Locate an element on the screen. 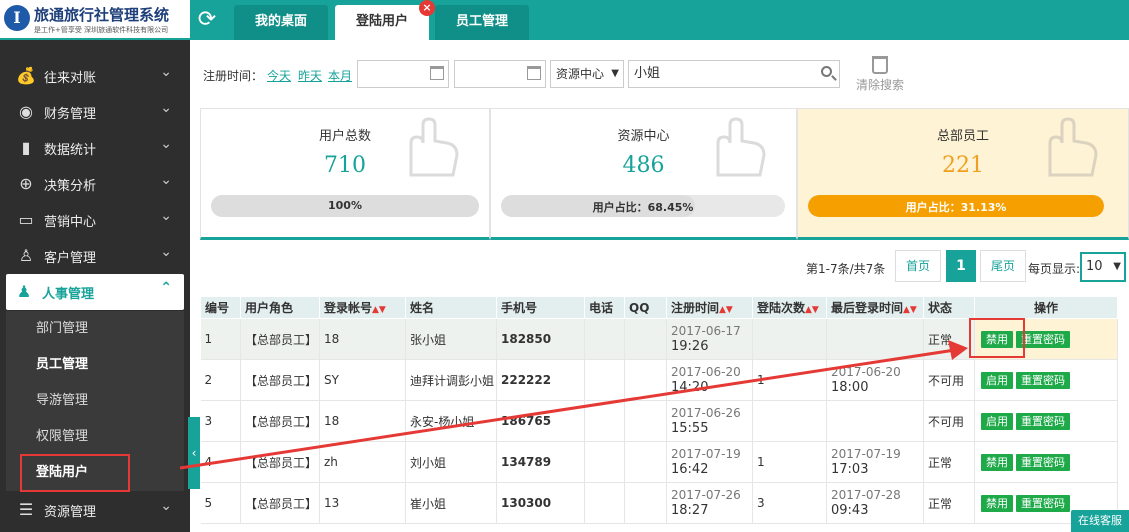 Image resolution: width=1129 pixels, height=532 pixels. cell-reg-time-date: 2017-06-26 is located at coordinates (706, 413).